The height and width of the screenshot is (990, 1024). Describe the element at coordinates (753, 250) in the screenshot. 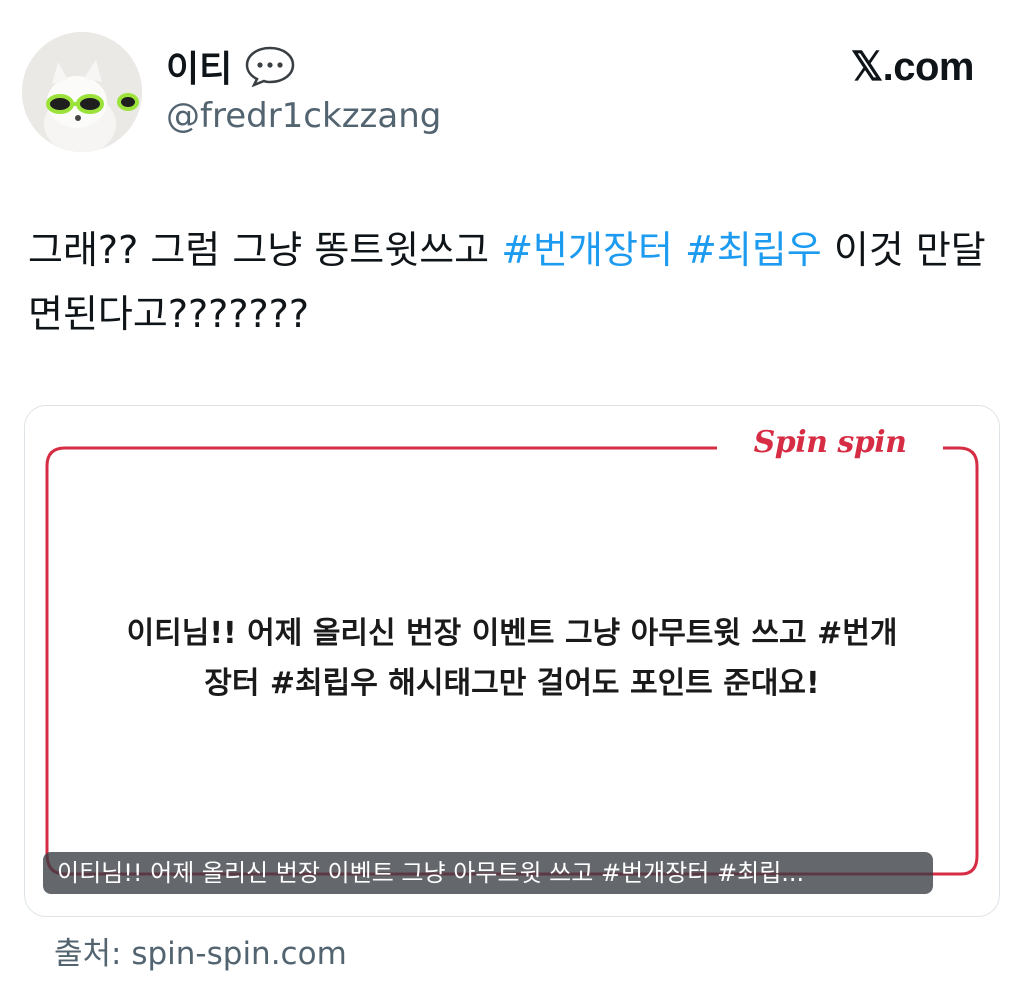

I see `hashtag-link-choiripwoo: #최립우` at that location.